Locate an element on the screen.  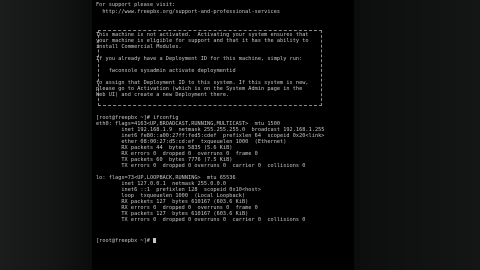
text-cursor is located at coordinates (155, 240).